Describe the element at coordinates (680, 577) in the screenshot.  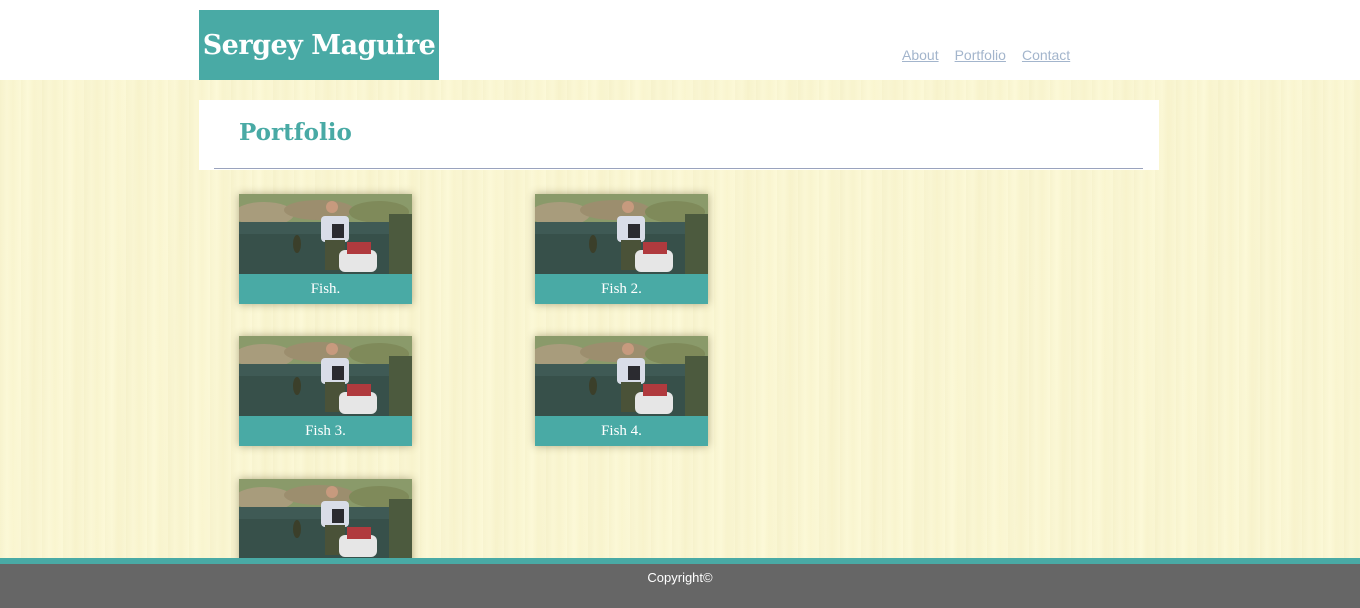
I see `copyright-text: Copyright©` at that location.